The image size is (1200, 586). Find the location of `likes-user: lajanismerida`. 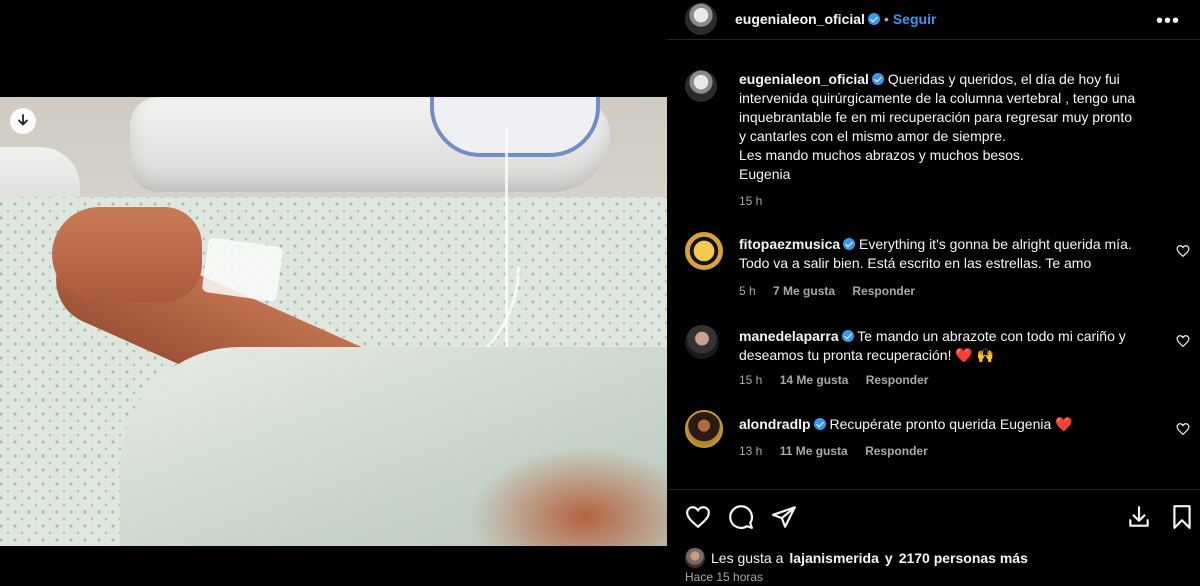

likes-user: lajanismerida is located at coordinates (834, 558).